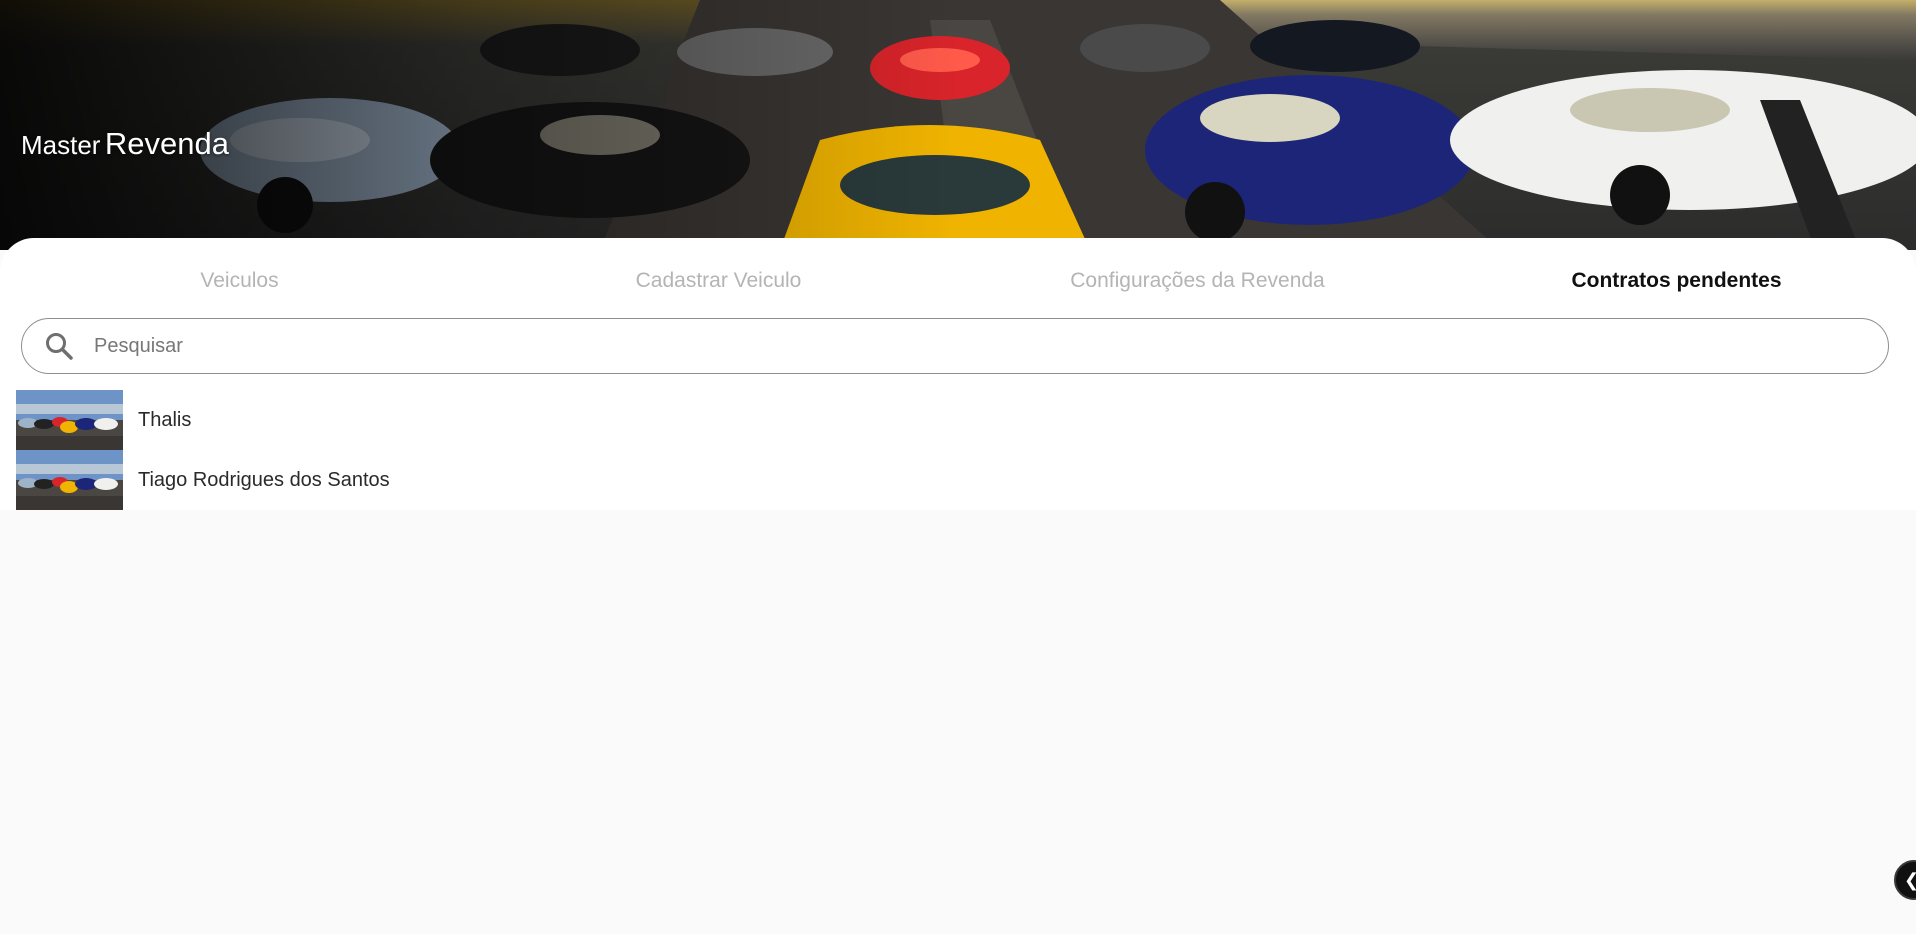  I want to click on contract-client-name: Tiago Rodrigues dos Santos, so click(264, 479).